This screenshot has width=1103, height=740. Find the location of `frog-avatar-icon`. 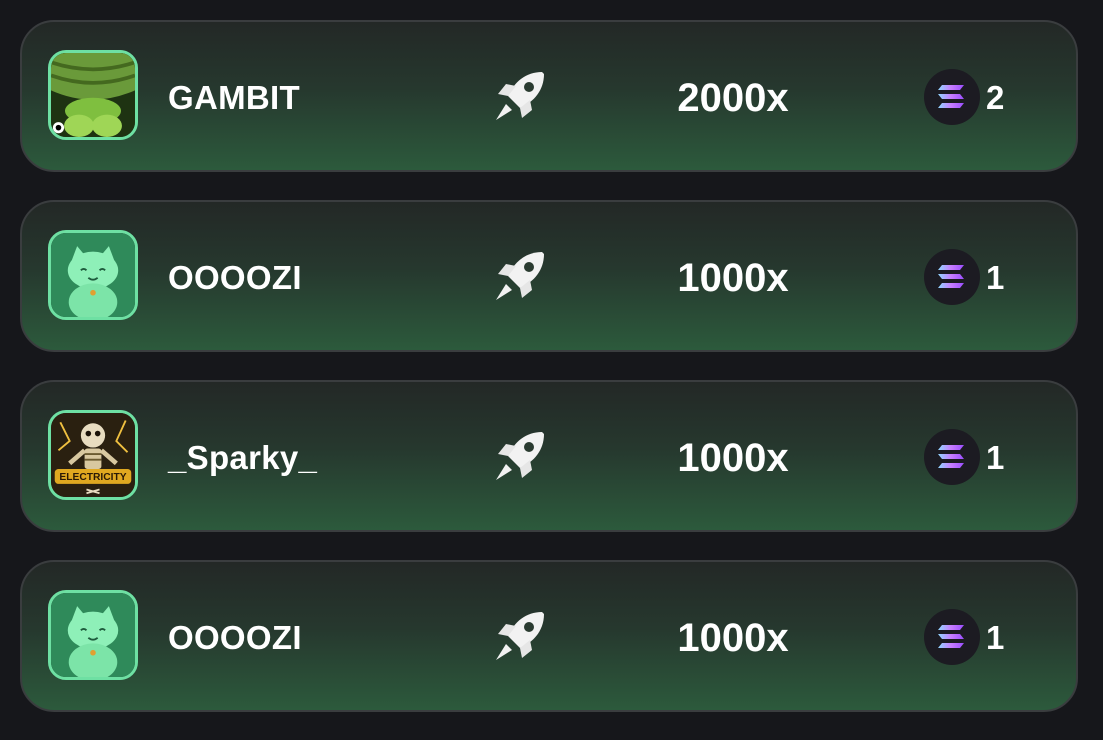

frog-avatar-icon is located at coordinates (93, 95).